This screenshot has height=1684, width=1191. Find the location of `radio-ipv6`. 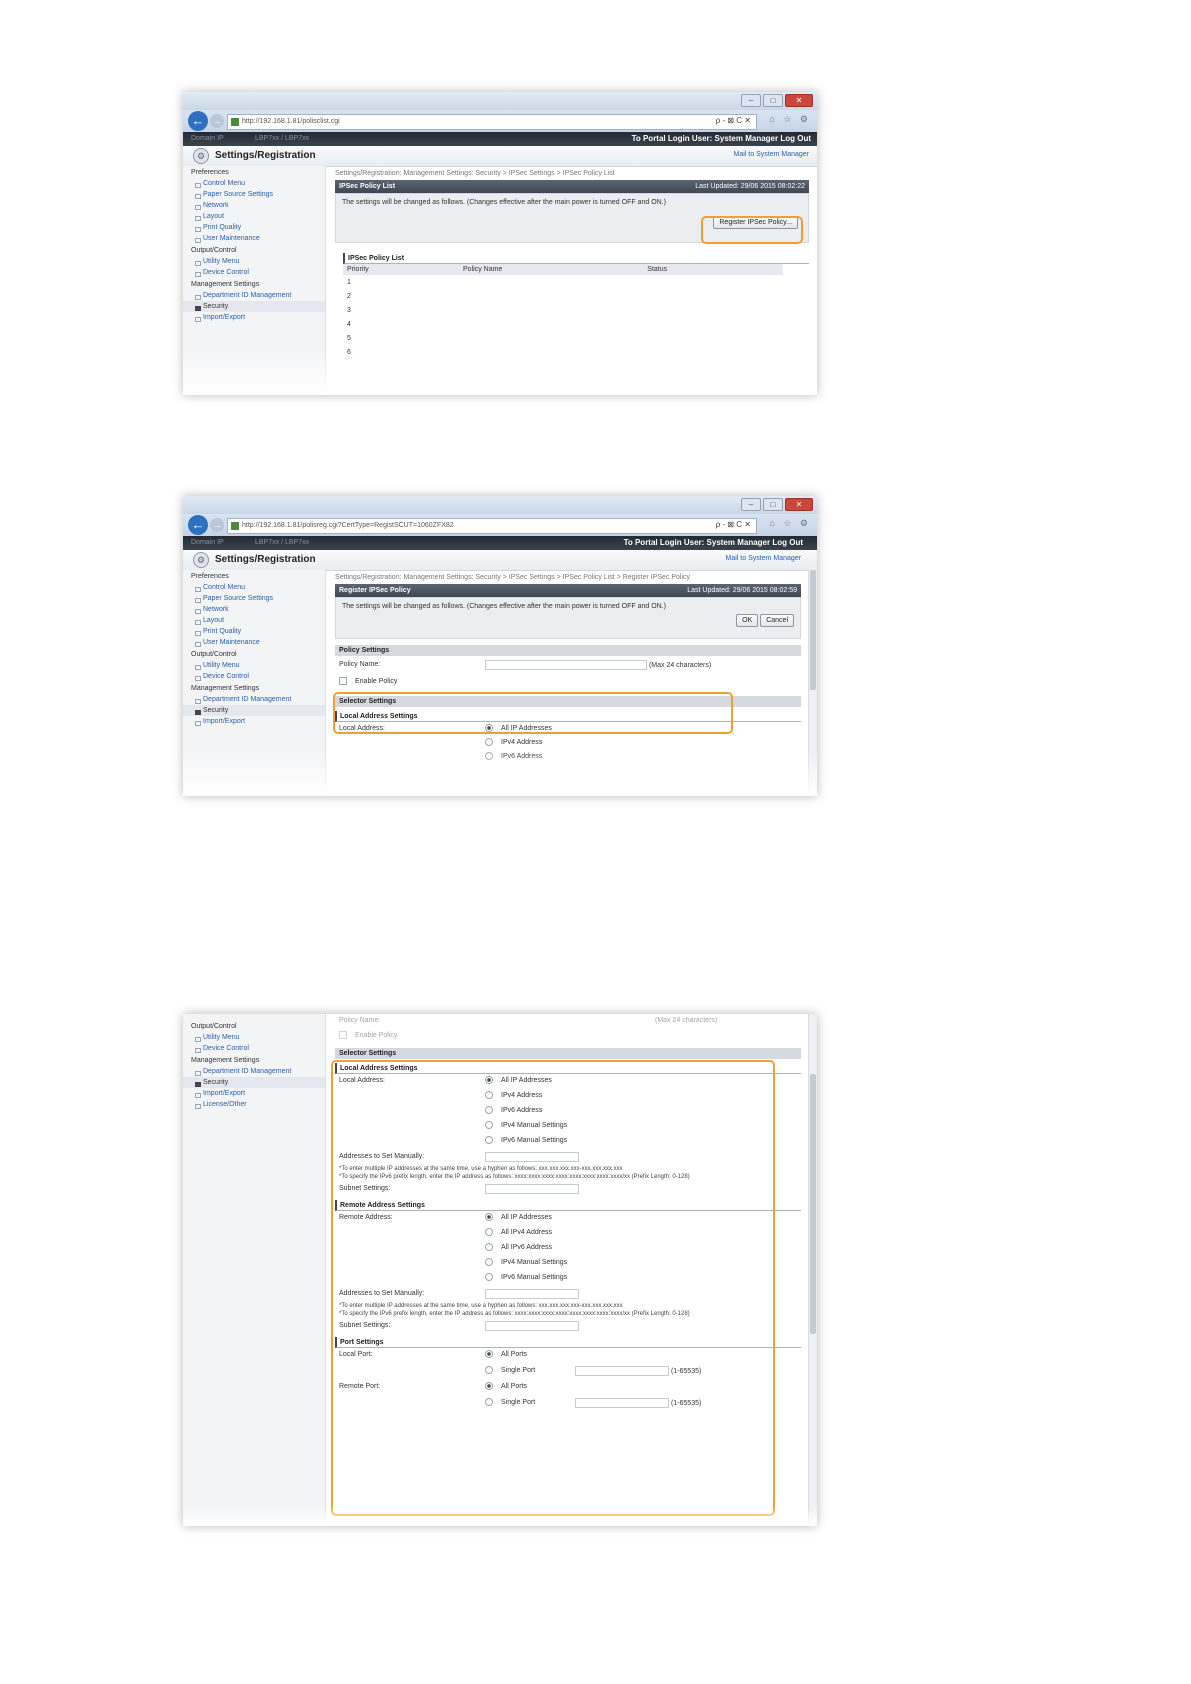

radio-ipv6 is located at coordinates (489, 756).